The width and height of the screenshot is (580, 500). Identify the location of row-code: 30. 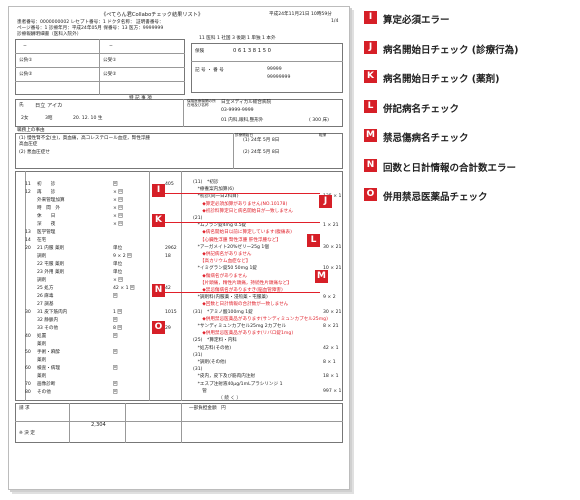
(28, 312).